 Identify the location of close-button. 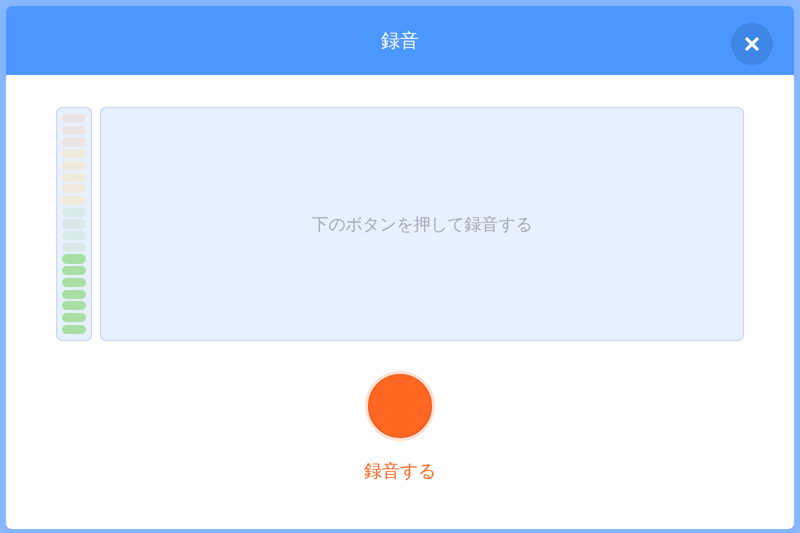
(752, 44).